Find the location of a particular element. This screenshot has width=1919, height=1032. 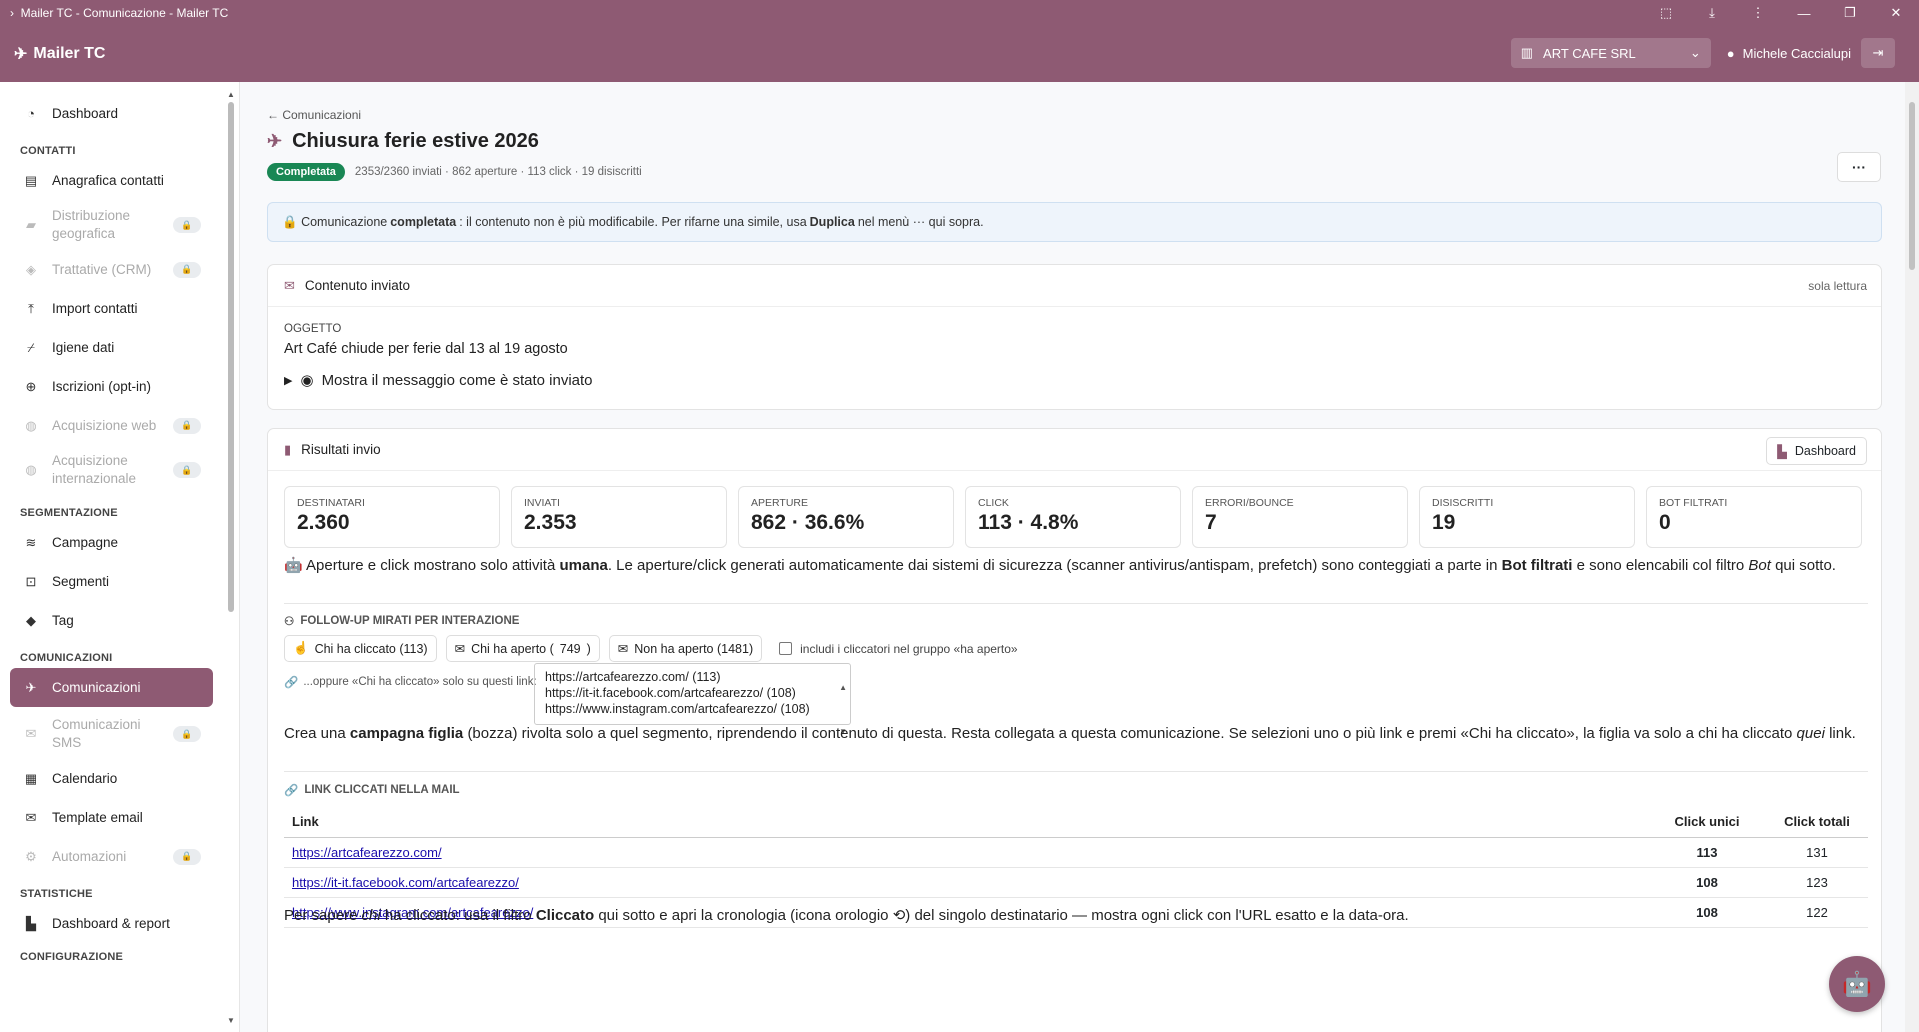

clicked-followup-button: ☝ Chi ha cliccato (113) is located at coordinates (360, 648).